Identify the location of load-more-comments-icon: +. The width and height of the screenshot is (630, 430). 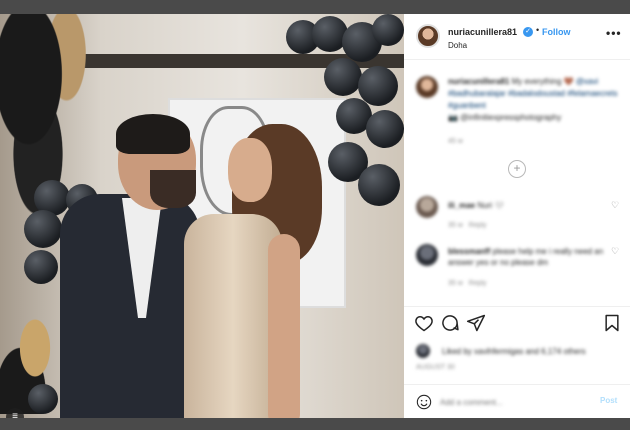
(517, 169).